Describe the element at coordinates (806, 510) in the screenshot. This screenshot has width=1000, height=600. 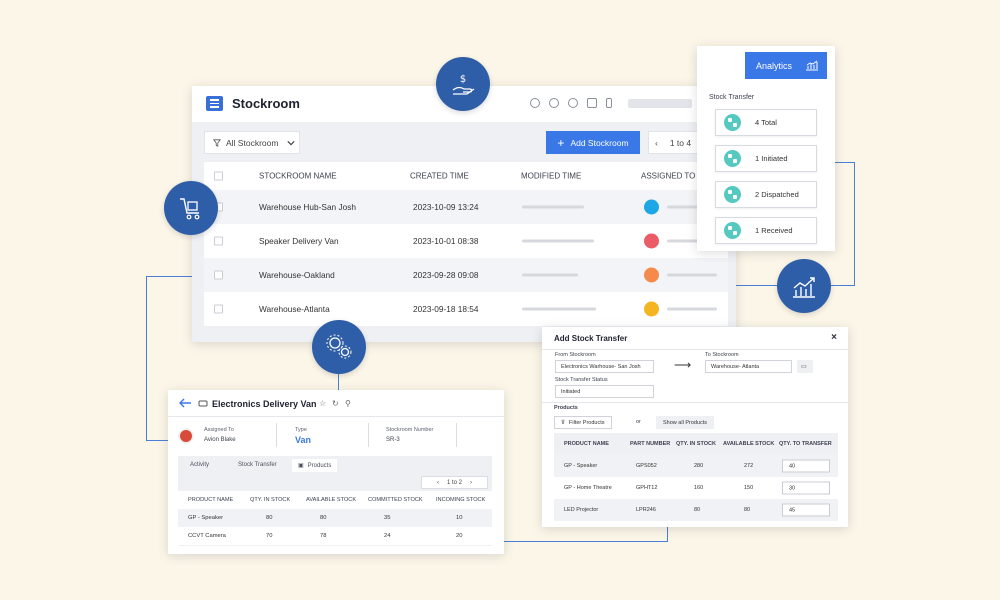
I see `qty-to-transfer-input: 45` at that location.